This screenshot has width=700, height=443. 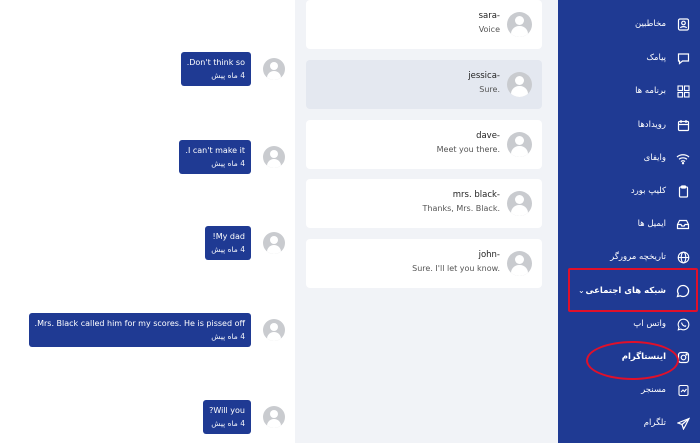 I want to click on contact-text: john- Sure. I'll let you know., so click(x=456, y=262).